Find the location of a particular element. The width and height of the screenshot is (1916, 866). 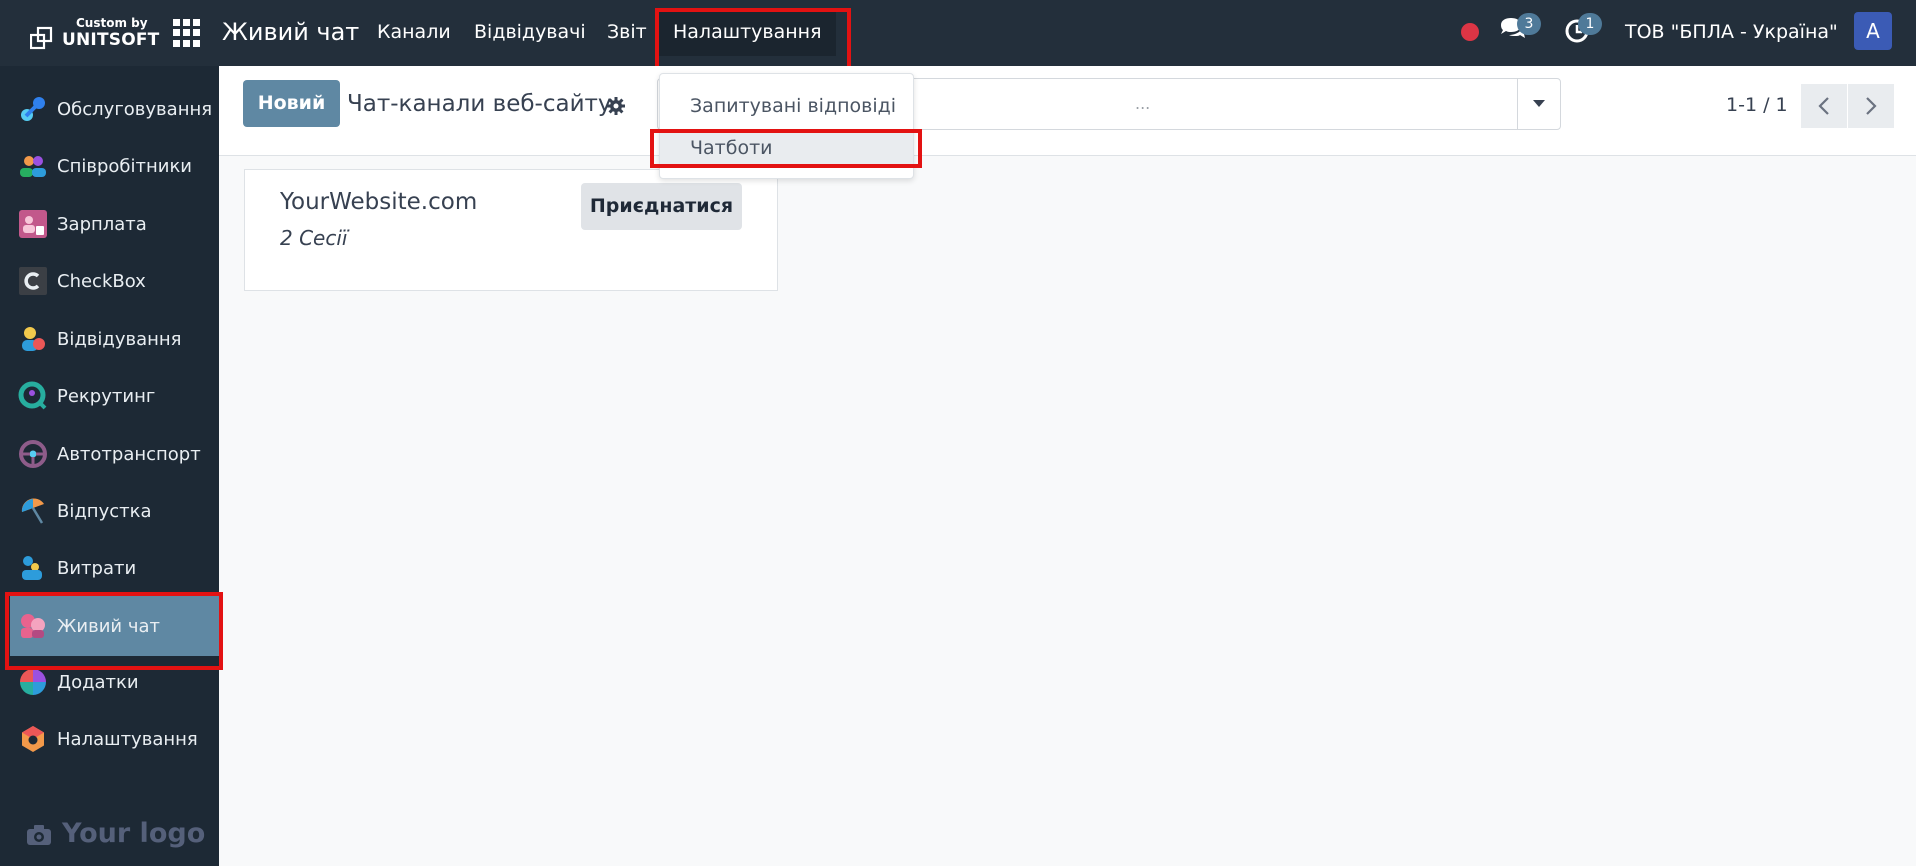

channel-card: YourWebsite.com 2 Сесії Приєднатися is located at coordinates (511, 230).